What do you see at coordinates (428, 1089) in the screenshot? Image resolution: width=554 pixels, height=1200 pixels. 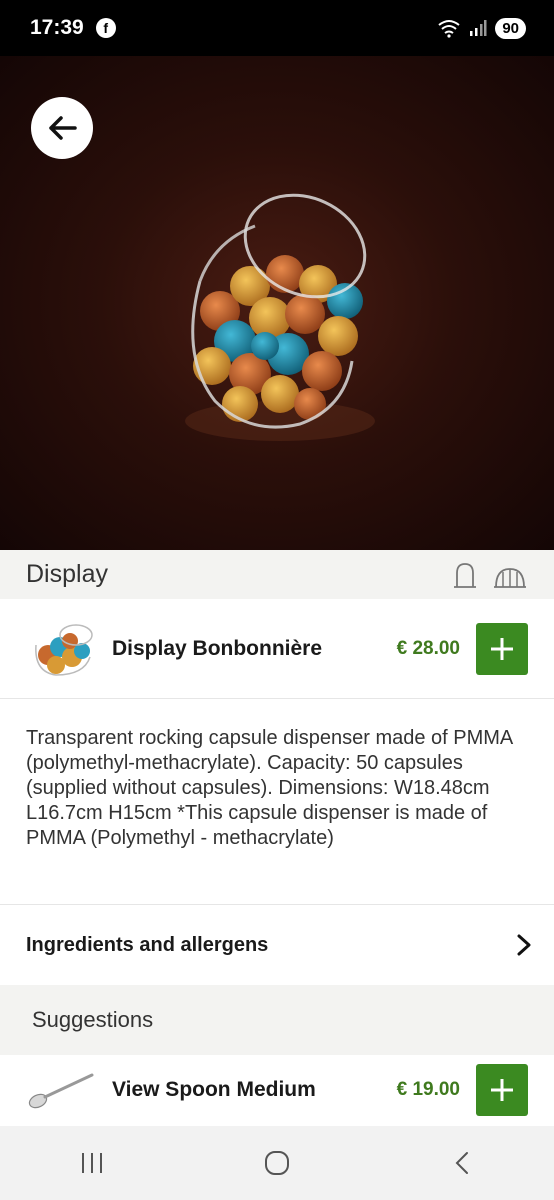 I see `suggestion-price: € 19.00` at bounding box center [428, 1089].